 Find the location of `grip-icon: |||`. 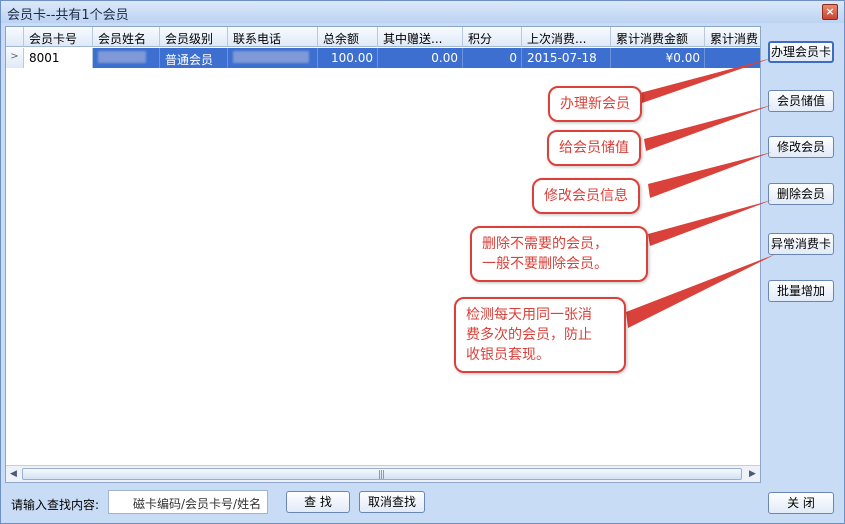

grip-icon: ||| is located at coordinates (381, 475).